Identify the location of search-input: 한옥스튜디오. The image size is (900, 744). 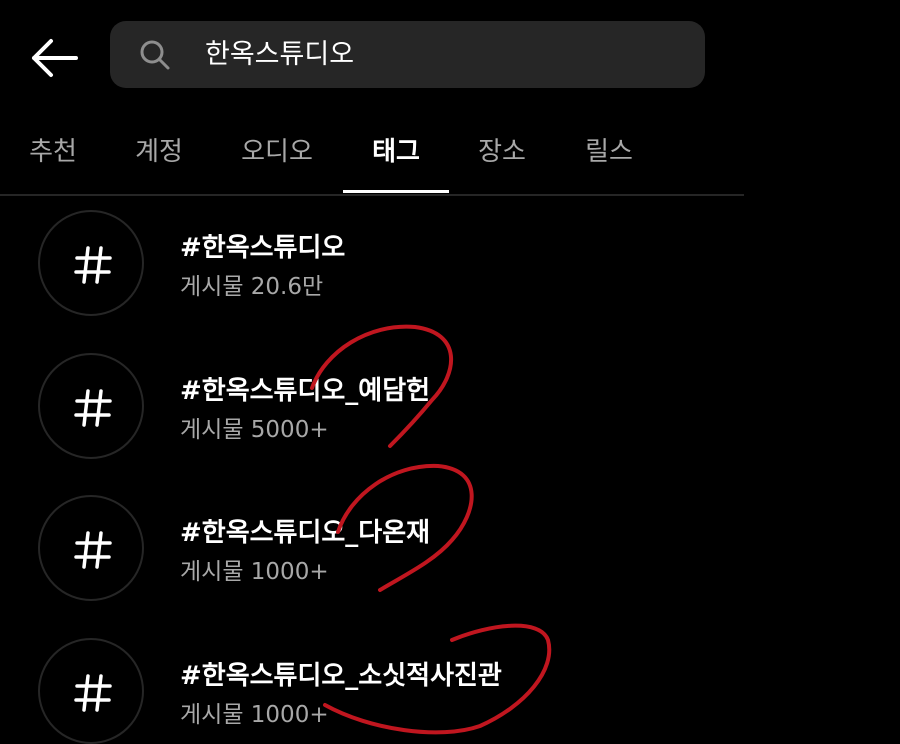
(407, 54).